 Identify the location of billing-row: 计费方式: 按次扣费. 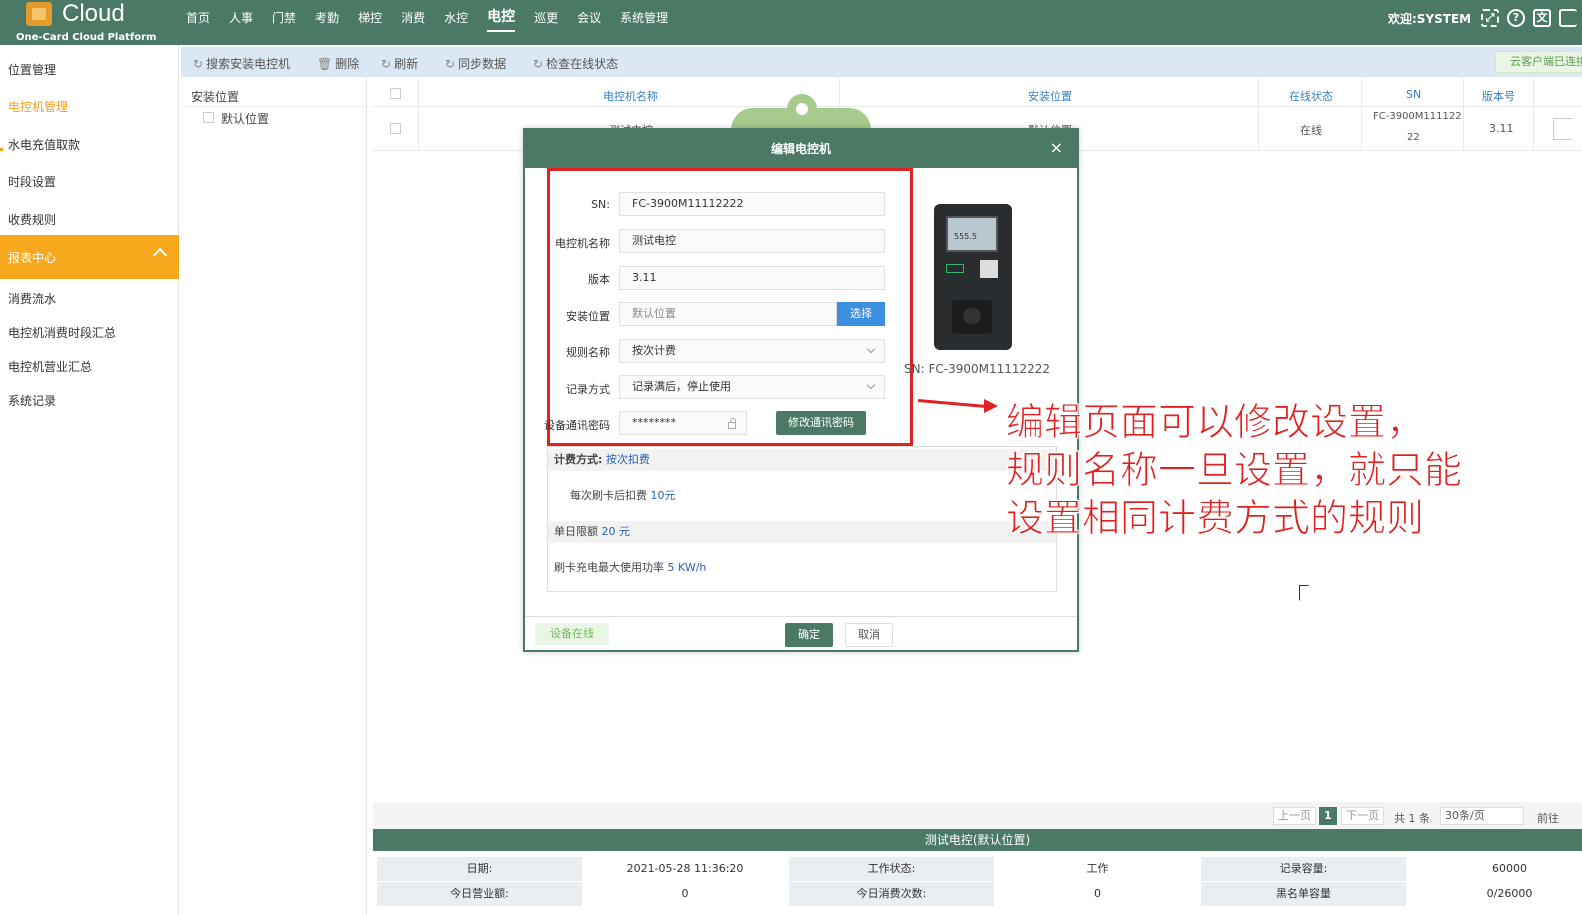
(802, 460).